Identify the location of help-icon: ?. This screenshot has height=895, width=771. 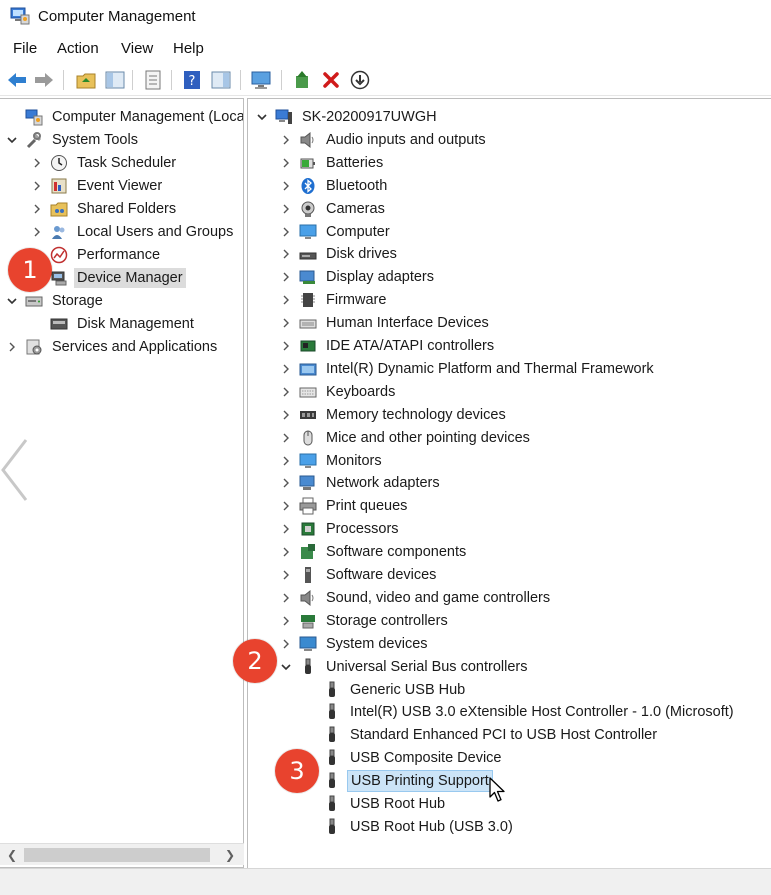
(192, 80).